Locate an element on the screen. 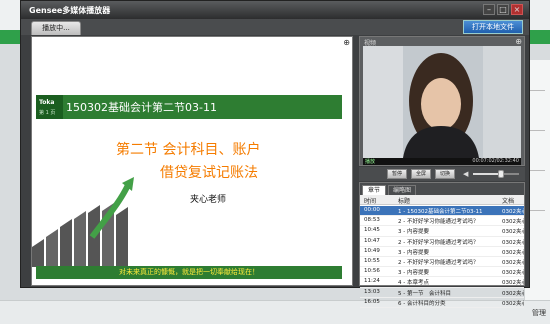 The image size is (550, 324). video-status: 播放 is located at coordinates (370, 162).